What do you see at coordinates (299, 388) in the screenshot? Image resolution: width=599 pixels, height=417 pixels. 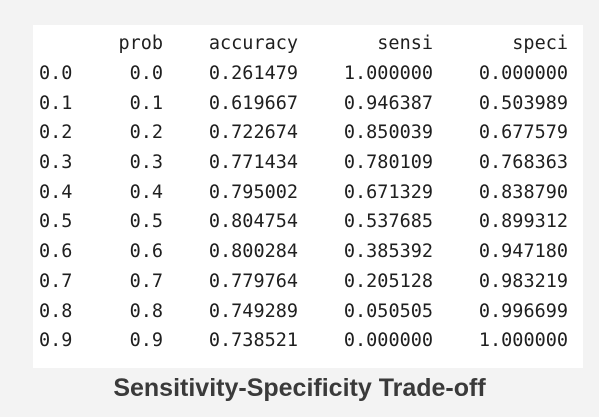 I see `figure-caption: Sensitivity-Specificity Trade-off` at bounding box center [299, 388].